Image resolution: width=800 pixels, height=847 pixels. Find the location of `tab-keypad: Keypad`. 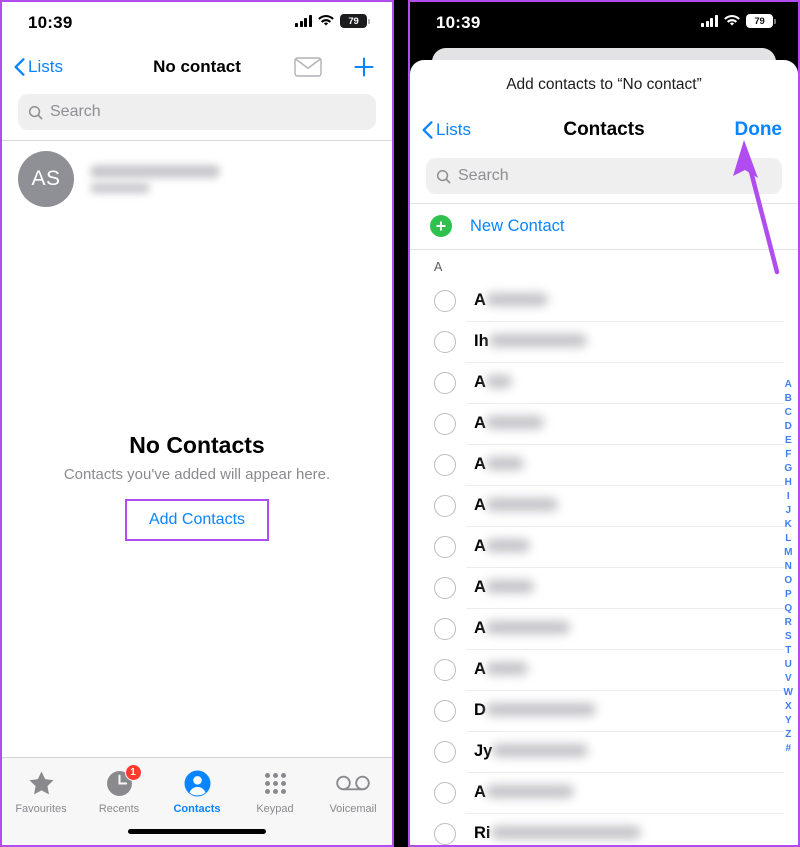

tab-keypad: Keypad is located at coordinates (275, 791).